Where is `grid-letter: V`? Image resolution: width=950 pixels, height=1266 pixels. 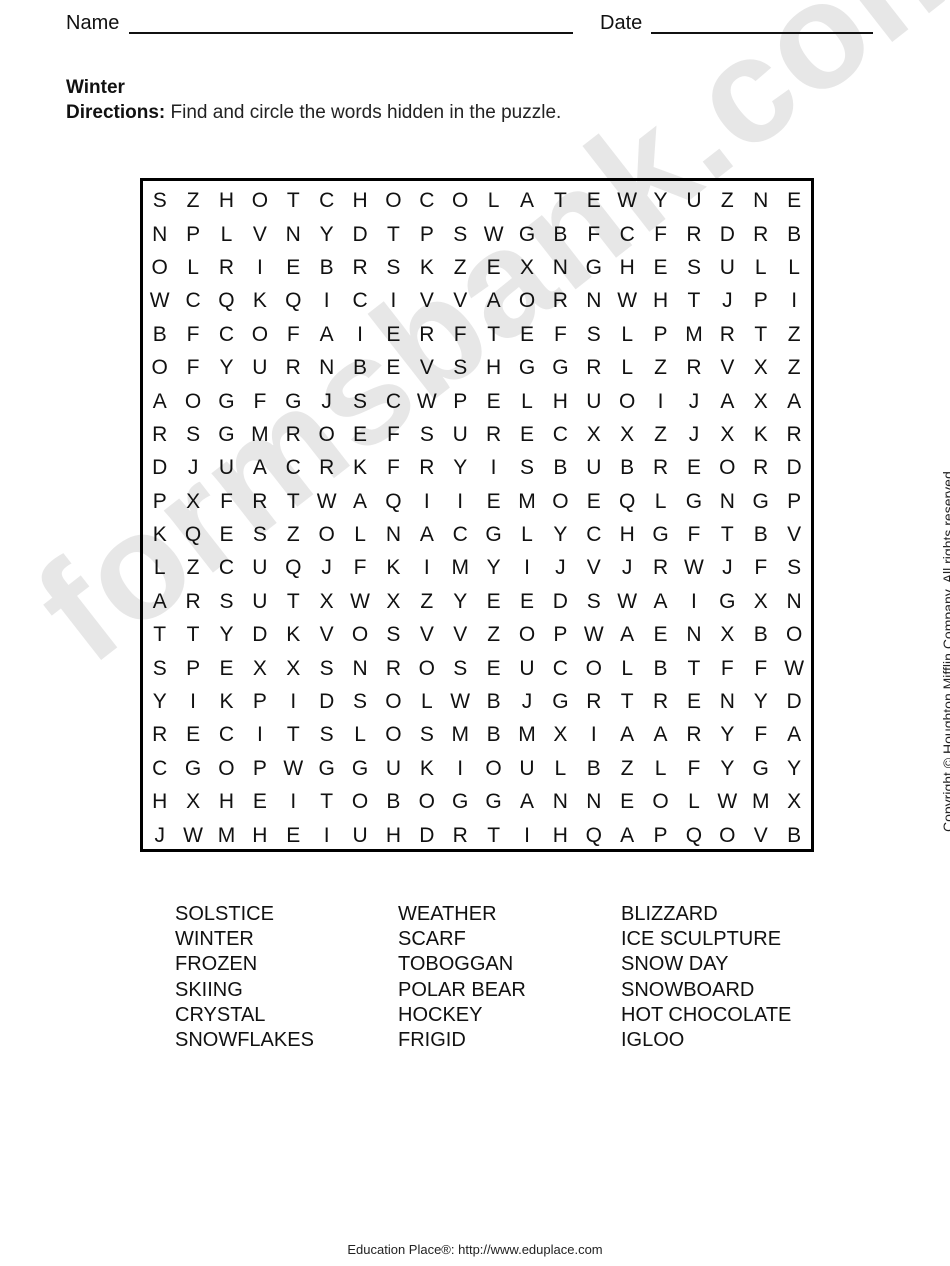
grid-letter: V is located at coordinates (460, 300).